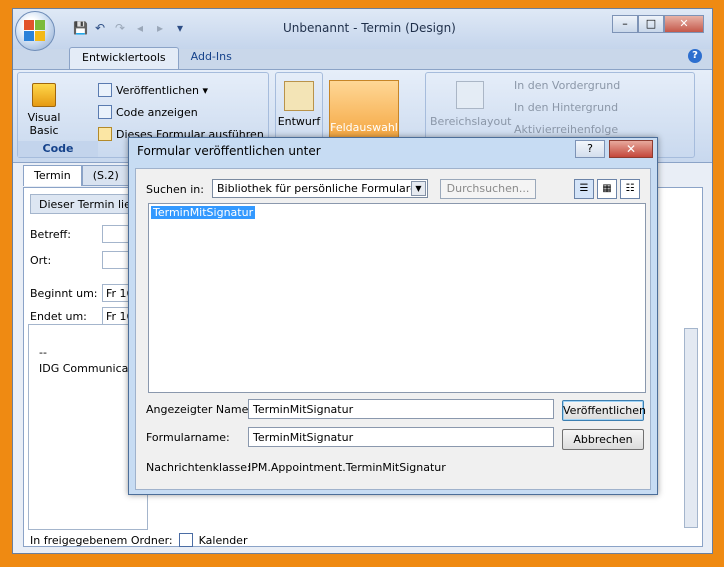  Describe the element at coordinates (120, 28) in the screenshot. I see `redo-icon: ↷` at that location.